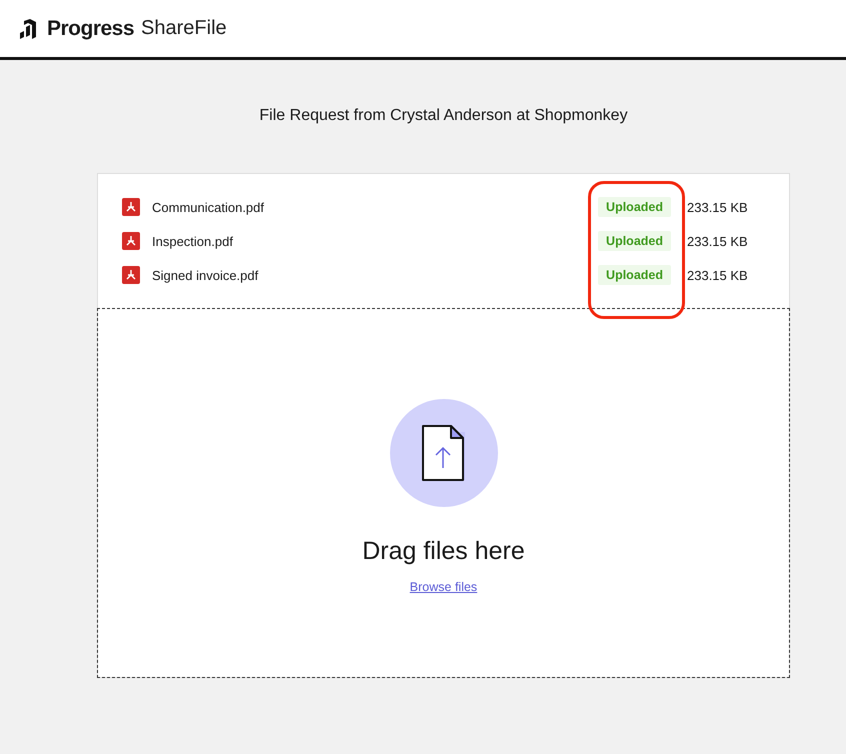 The image size is (846, 754). Describe the element at coordinates (208, 207) in the screenshot. I see `file-name: Communication.pdf` at that location.